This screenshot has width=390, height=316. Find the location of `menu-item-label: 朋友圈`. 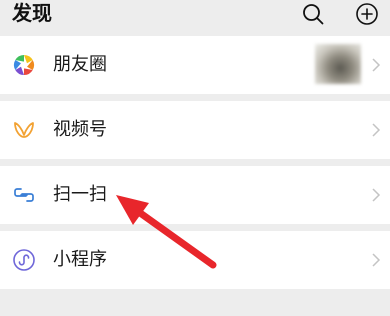

menu-item-label: 朋友圈 is located at coordinates (80, 64).